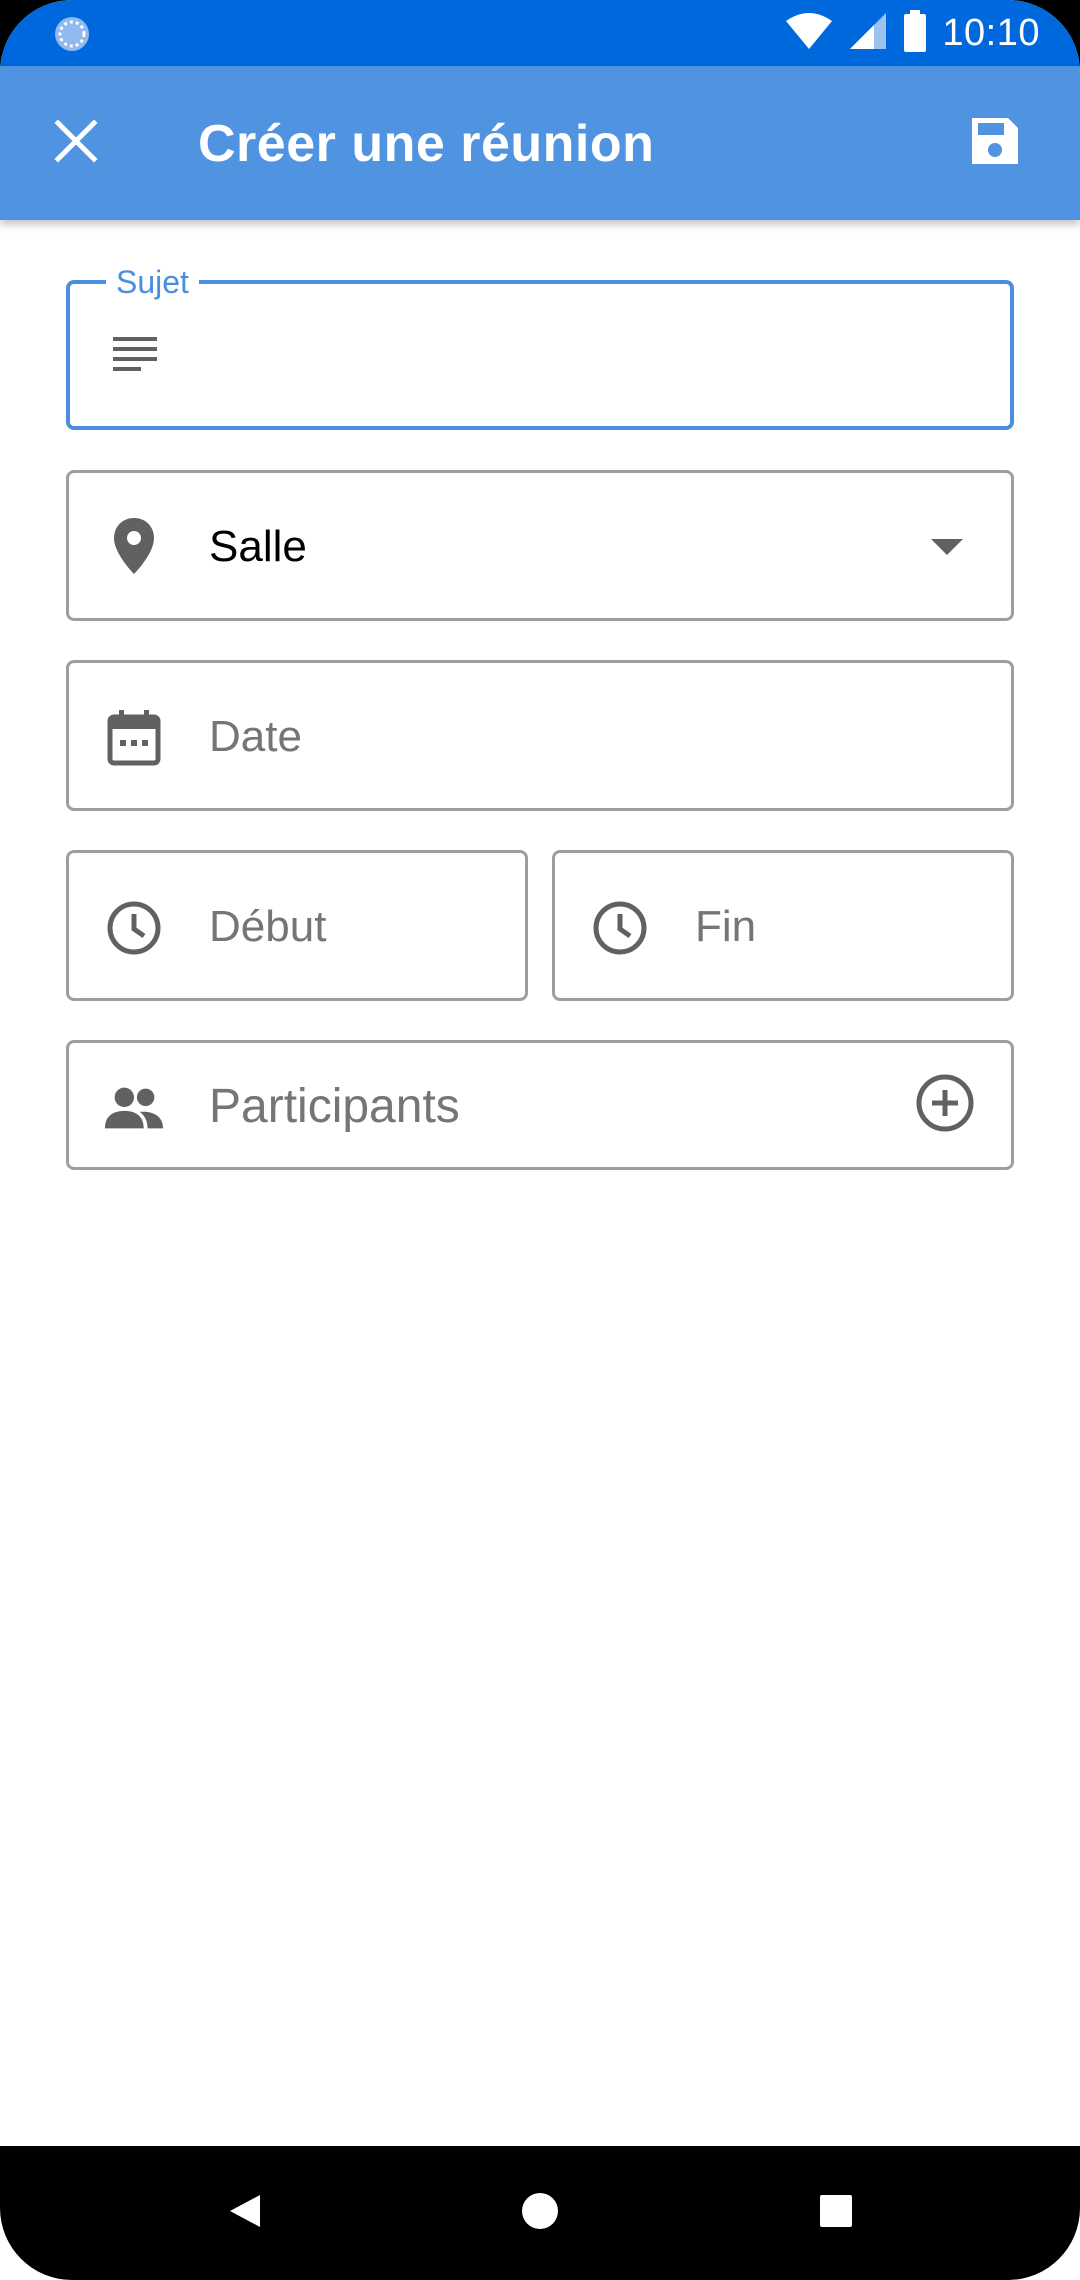 The height and width of the screenshot is (2280, 1080). I want to click on page-title: Créer une réunion, so click(426, 144).